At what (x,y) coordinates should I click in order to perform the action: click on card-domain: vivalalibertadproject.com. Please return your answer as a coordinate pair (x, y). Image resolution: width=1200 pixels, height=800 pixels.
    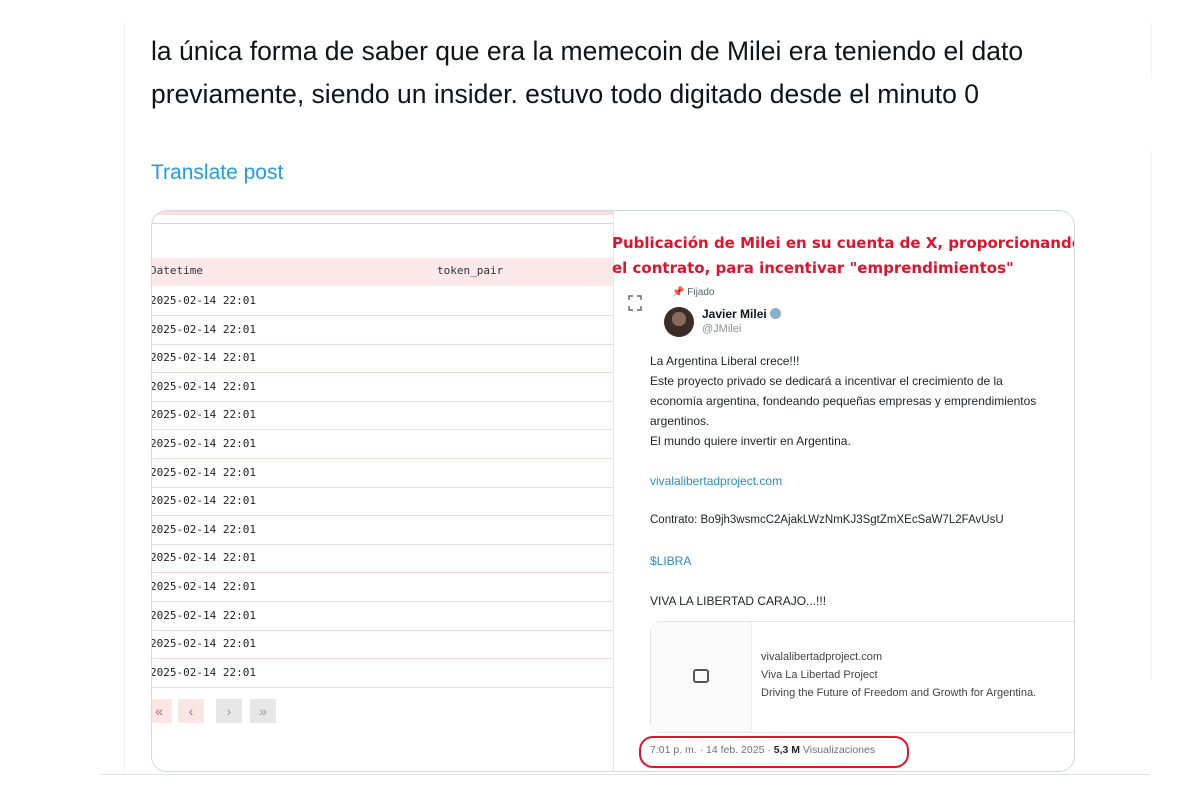
    Looking at the image, I should click on (822, 657).